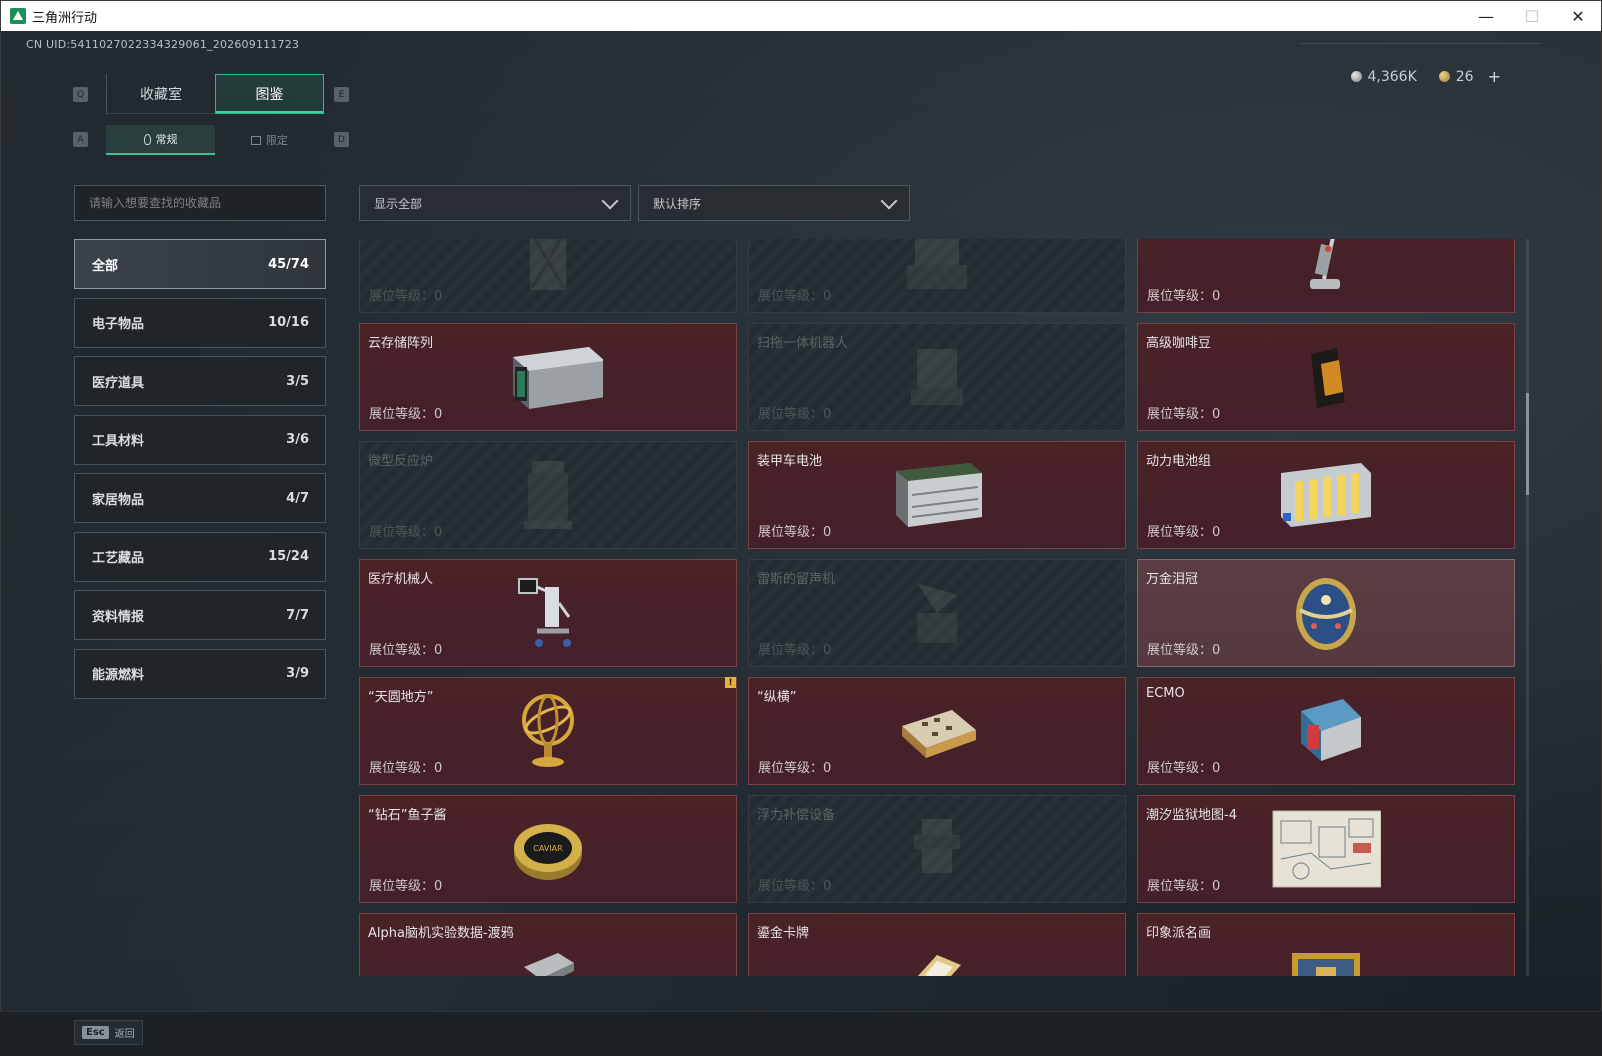  Describe the element at coordinates (200, 615) in the screenshot. I see `category-intel: 资料情报 7/7` at that location.